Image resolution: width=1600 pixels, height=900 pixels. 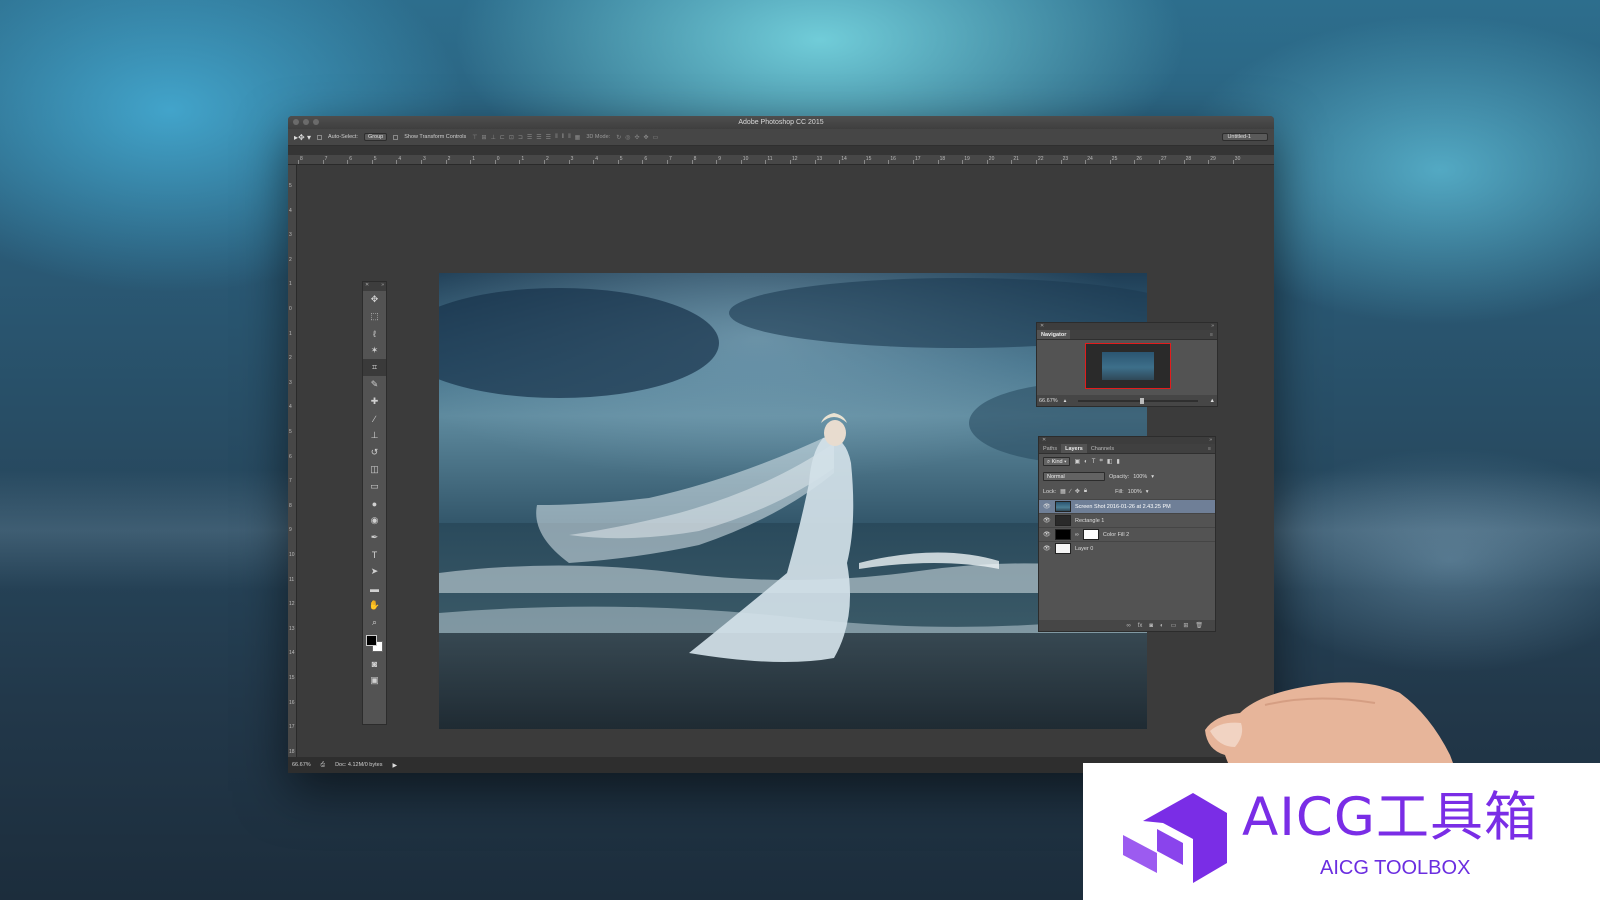 What do you see at coordinates (374, 367) in the screenshot?
I see `crop-tool-icon: ⌗` at bounding box center [374, 367].